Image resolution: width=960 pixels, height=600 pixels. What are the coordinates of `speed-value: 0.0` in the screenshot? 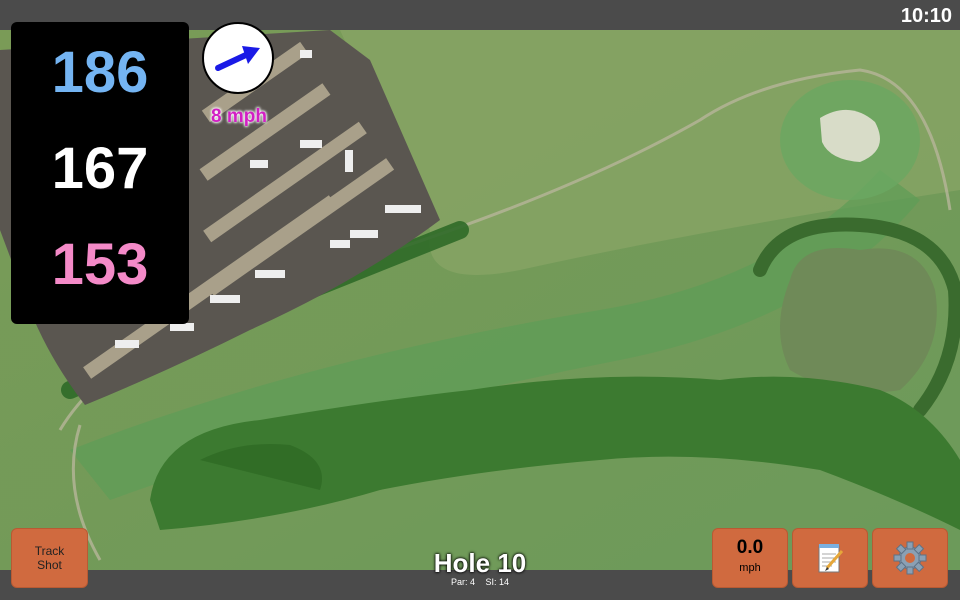 It's located at (750, 547).